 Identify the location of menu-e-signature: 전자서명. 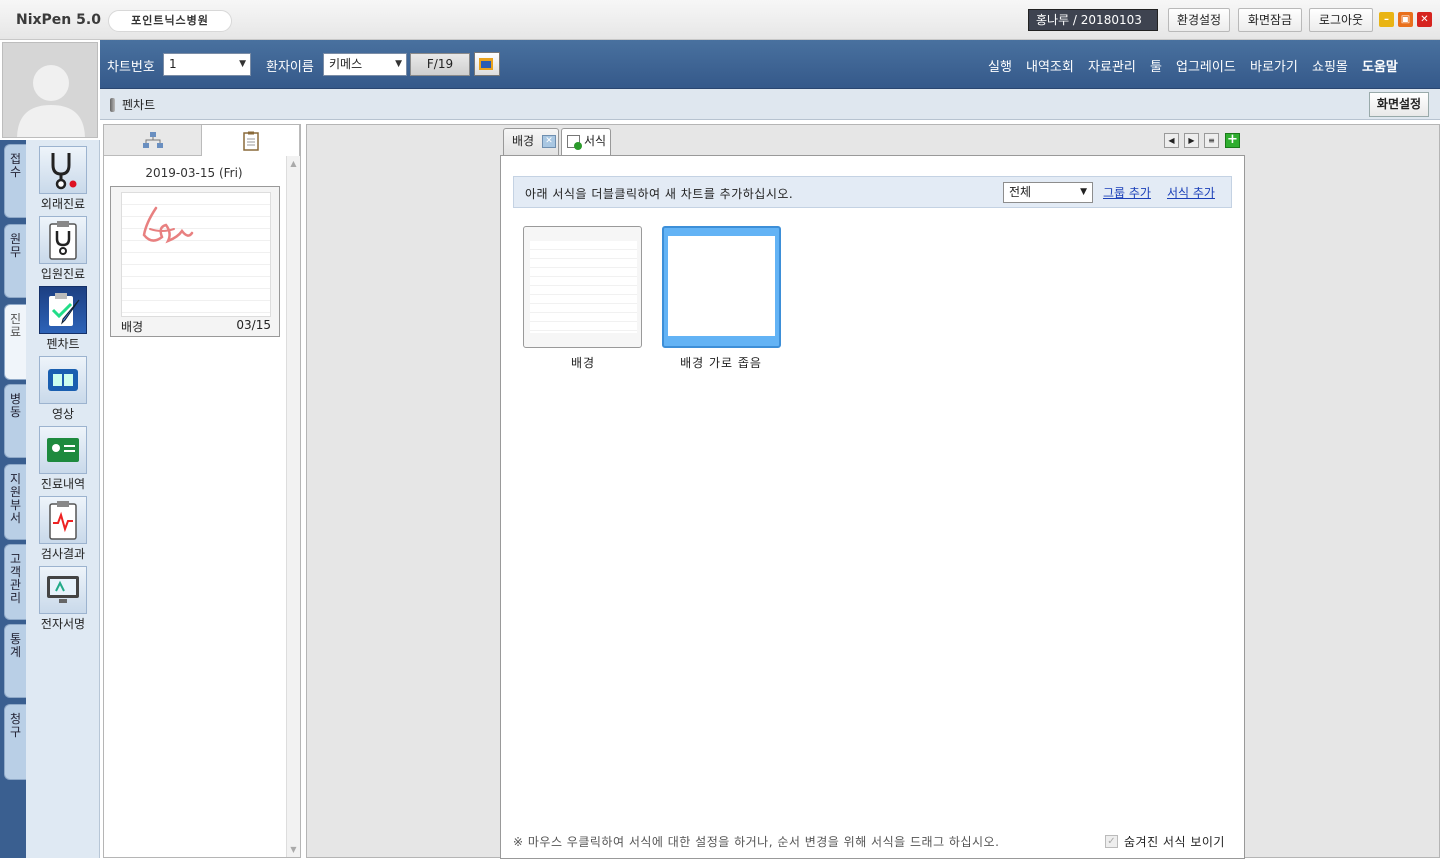
(63, 599).